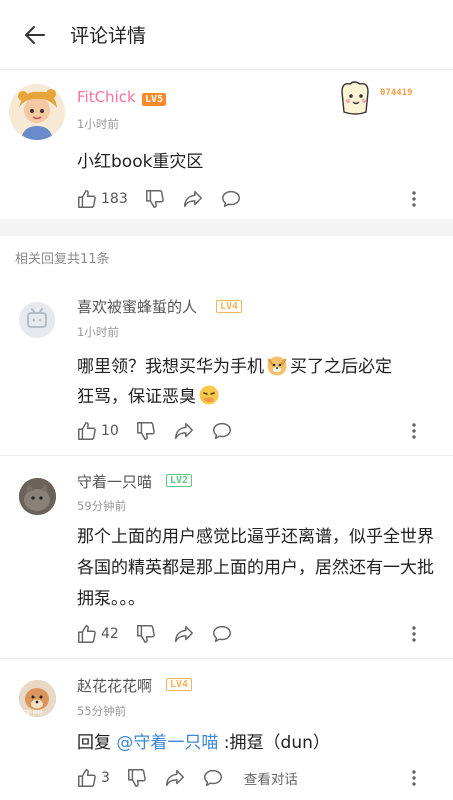  What do you see at coordinates (136, 397) in the screenshot?
I see `comment-text-part: 狂骂，保证恶臭` at bounding box center [136, 397].